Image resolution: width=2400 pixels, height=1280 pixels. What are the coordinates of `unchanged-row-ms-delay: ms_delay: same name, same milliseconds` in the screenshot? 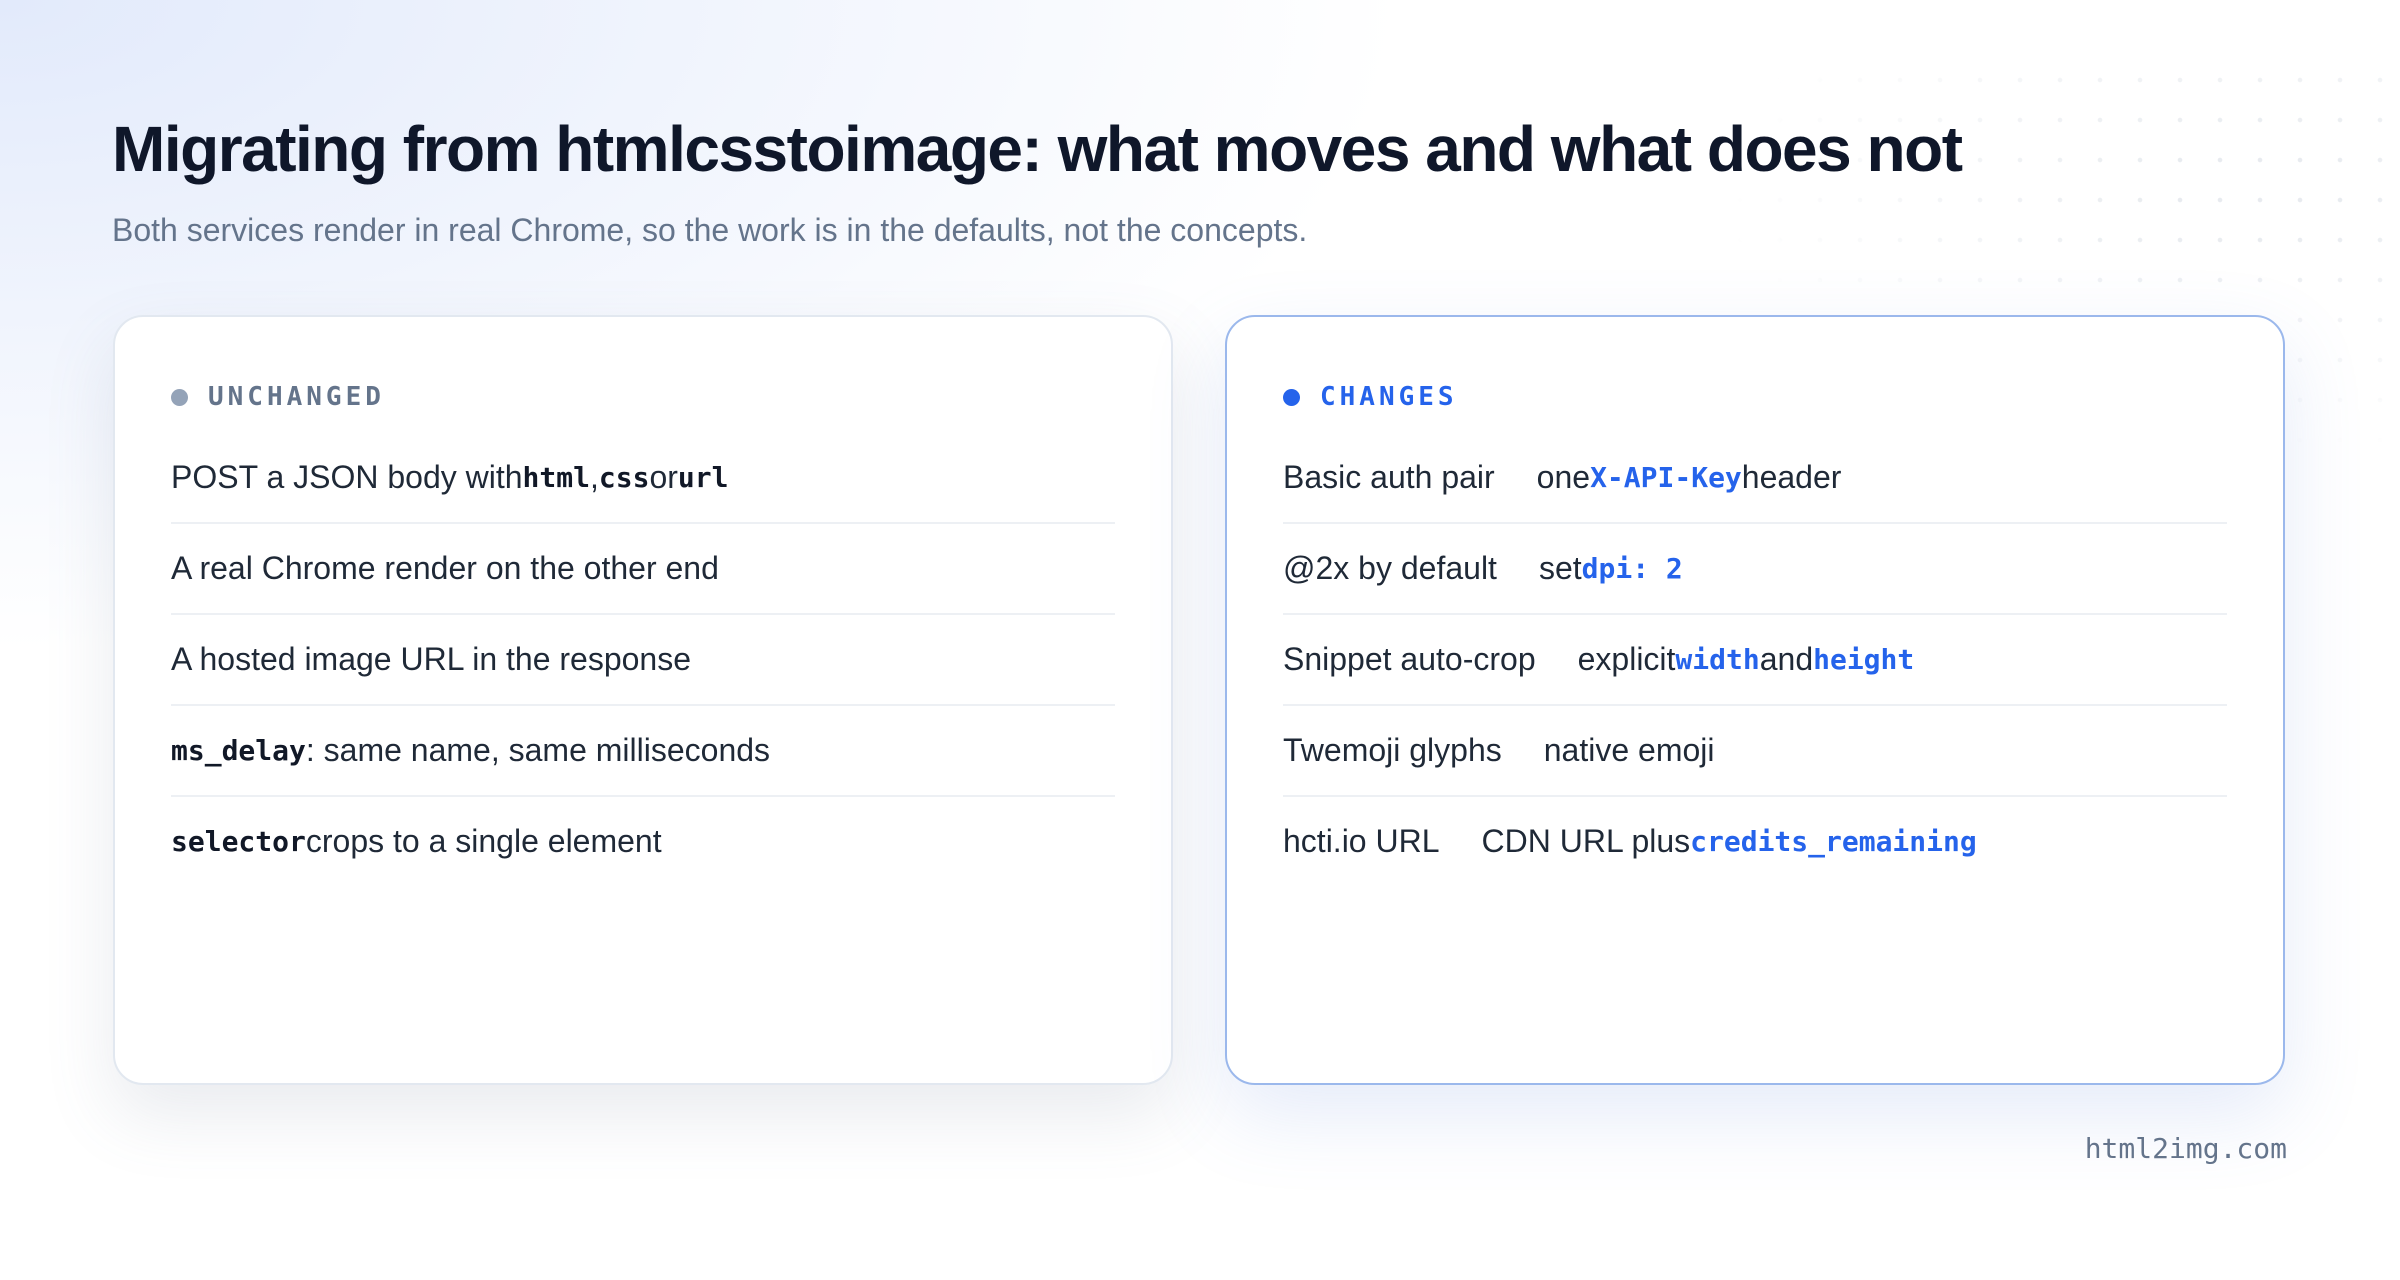 It's located at (643, 751).